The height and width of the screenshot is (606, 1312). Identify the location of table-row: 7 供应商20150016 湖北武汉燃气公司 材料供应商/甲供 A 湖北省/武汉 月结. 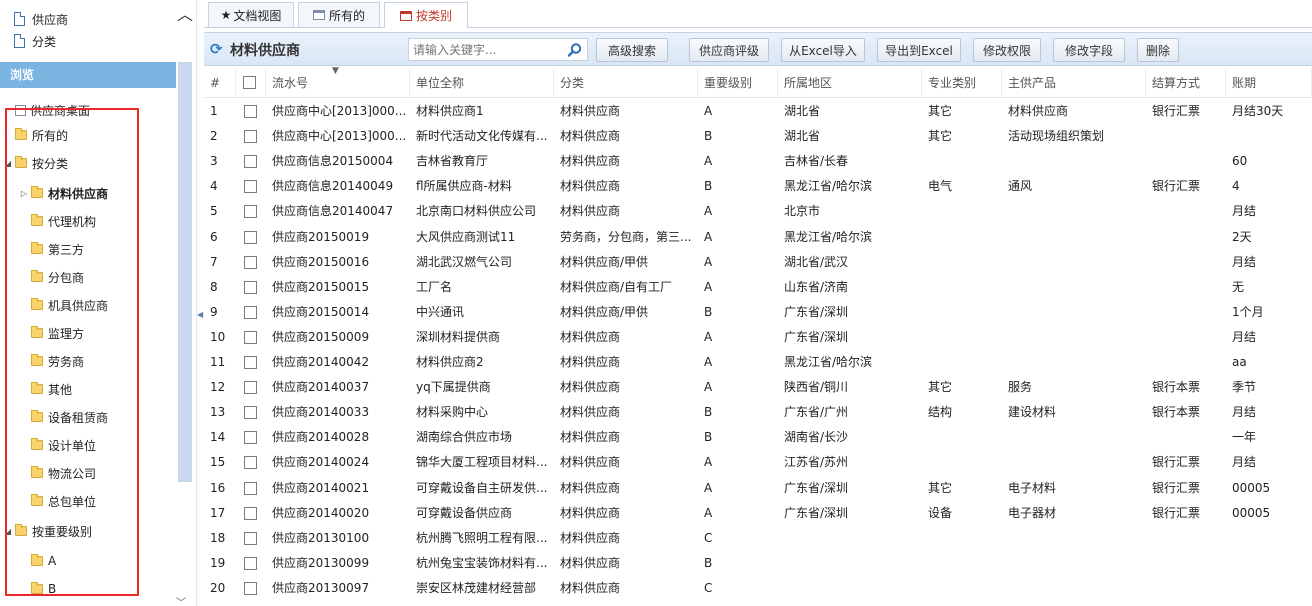
(758, 262).